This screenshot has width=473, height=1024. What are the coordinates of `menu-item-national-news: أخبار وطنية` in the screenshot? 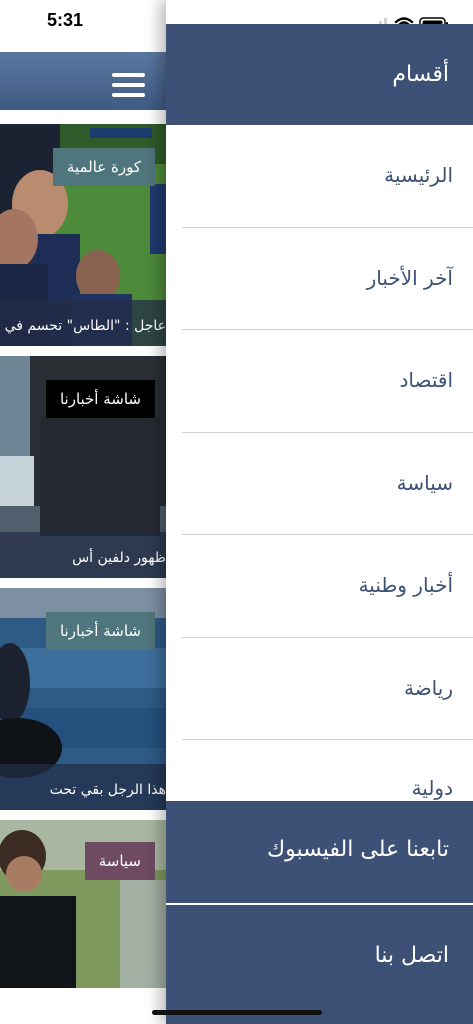 It's located at (327, 586).